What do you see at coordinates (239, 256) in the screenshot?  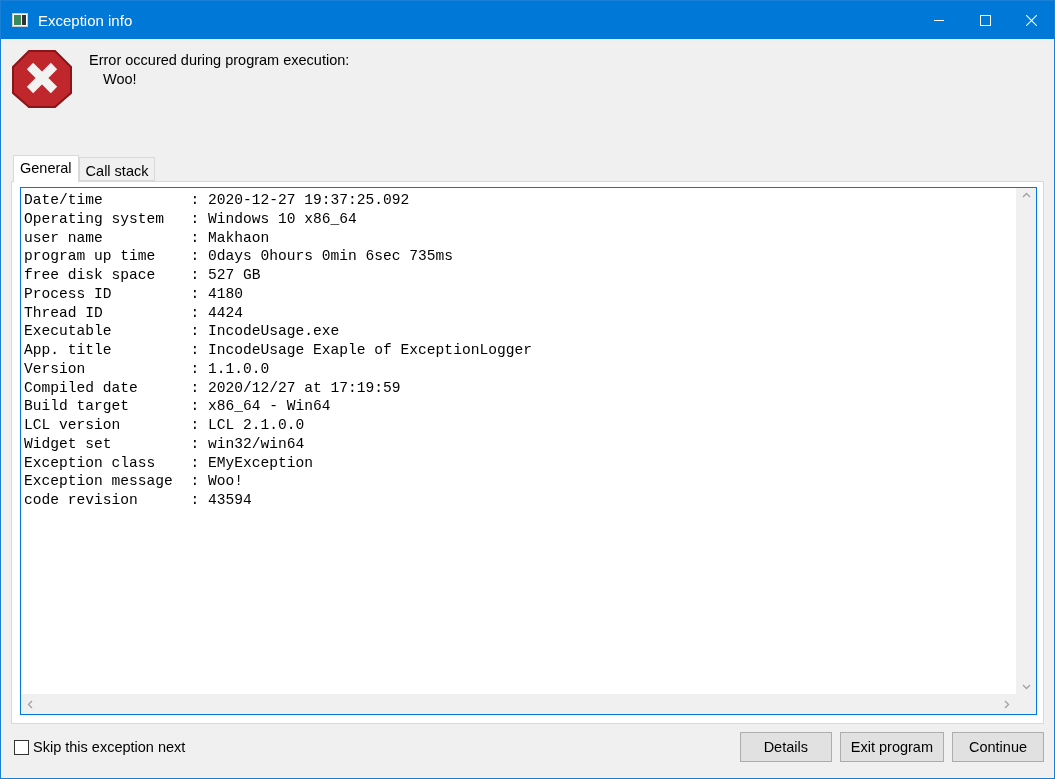 I see `details-line: program up time : 0days 0hours 0min 6sec 735ms` at bounding box center [239, 256].